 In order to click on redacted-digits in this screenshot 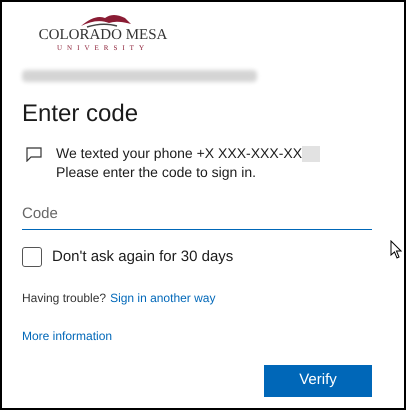, I will do `click(311, 154)`.